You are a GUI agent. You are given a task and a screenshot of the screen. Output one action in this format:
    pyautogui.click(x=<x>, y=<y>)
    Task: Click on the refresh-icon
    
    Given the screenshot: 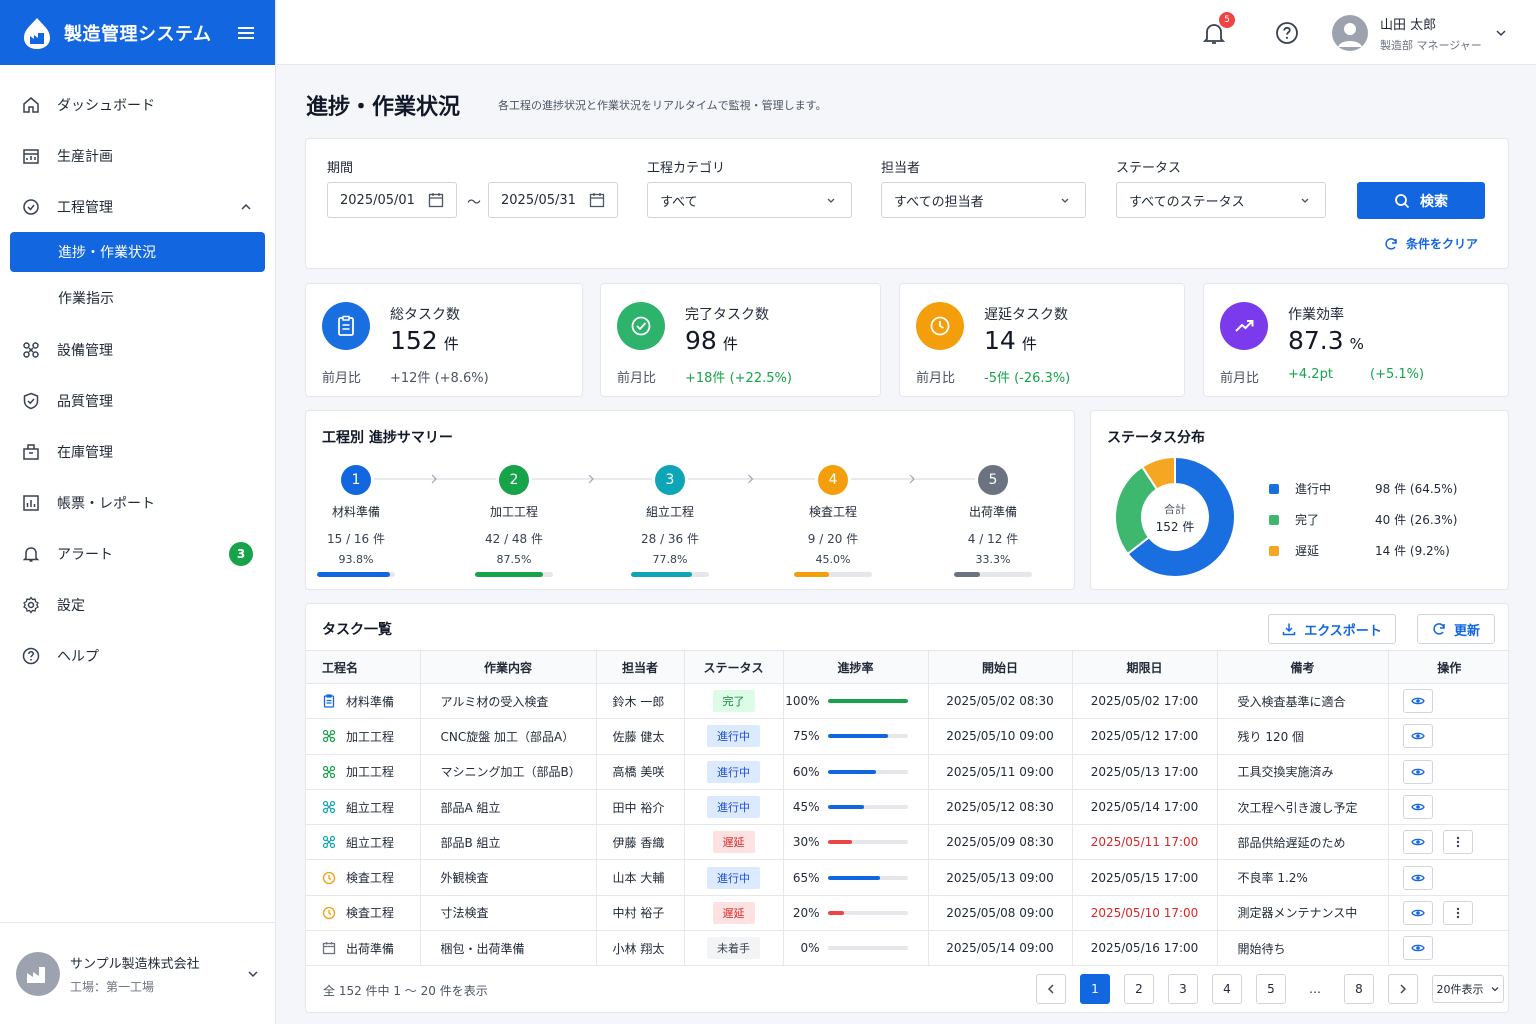 What is the action you would take?
    pyautogui.click(x=1391, y=243)
    